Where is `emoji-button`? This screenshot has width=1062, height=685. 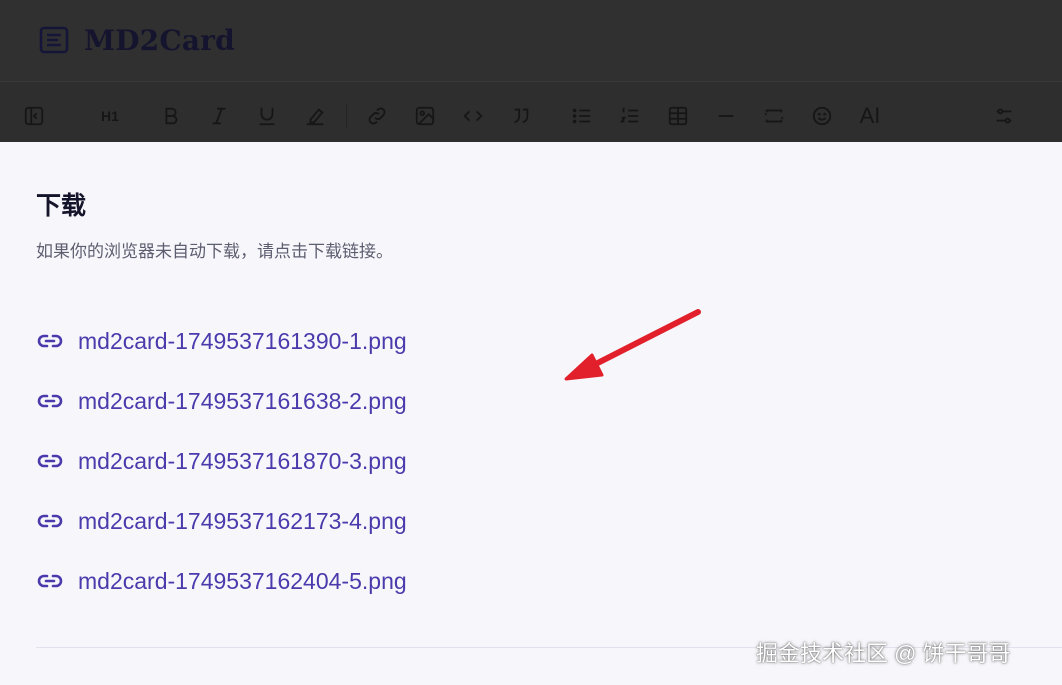
emoji-button is located at coordinates (822, 116).